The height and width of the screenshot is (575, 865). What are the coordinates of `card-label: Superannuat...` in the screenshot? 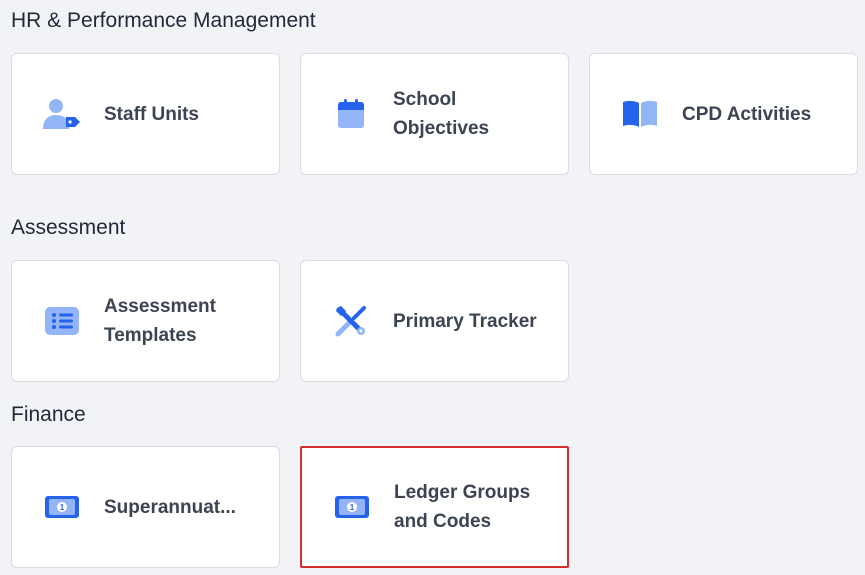 It's located at (170, 507).